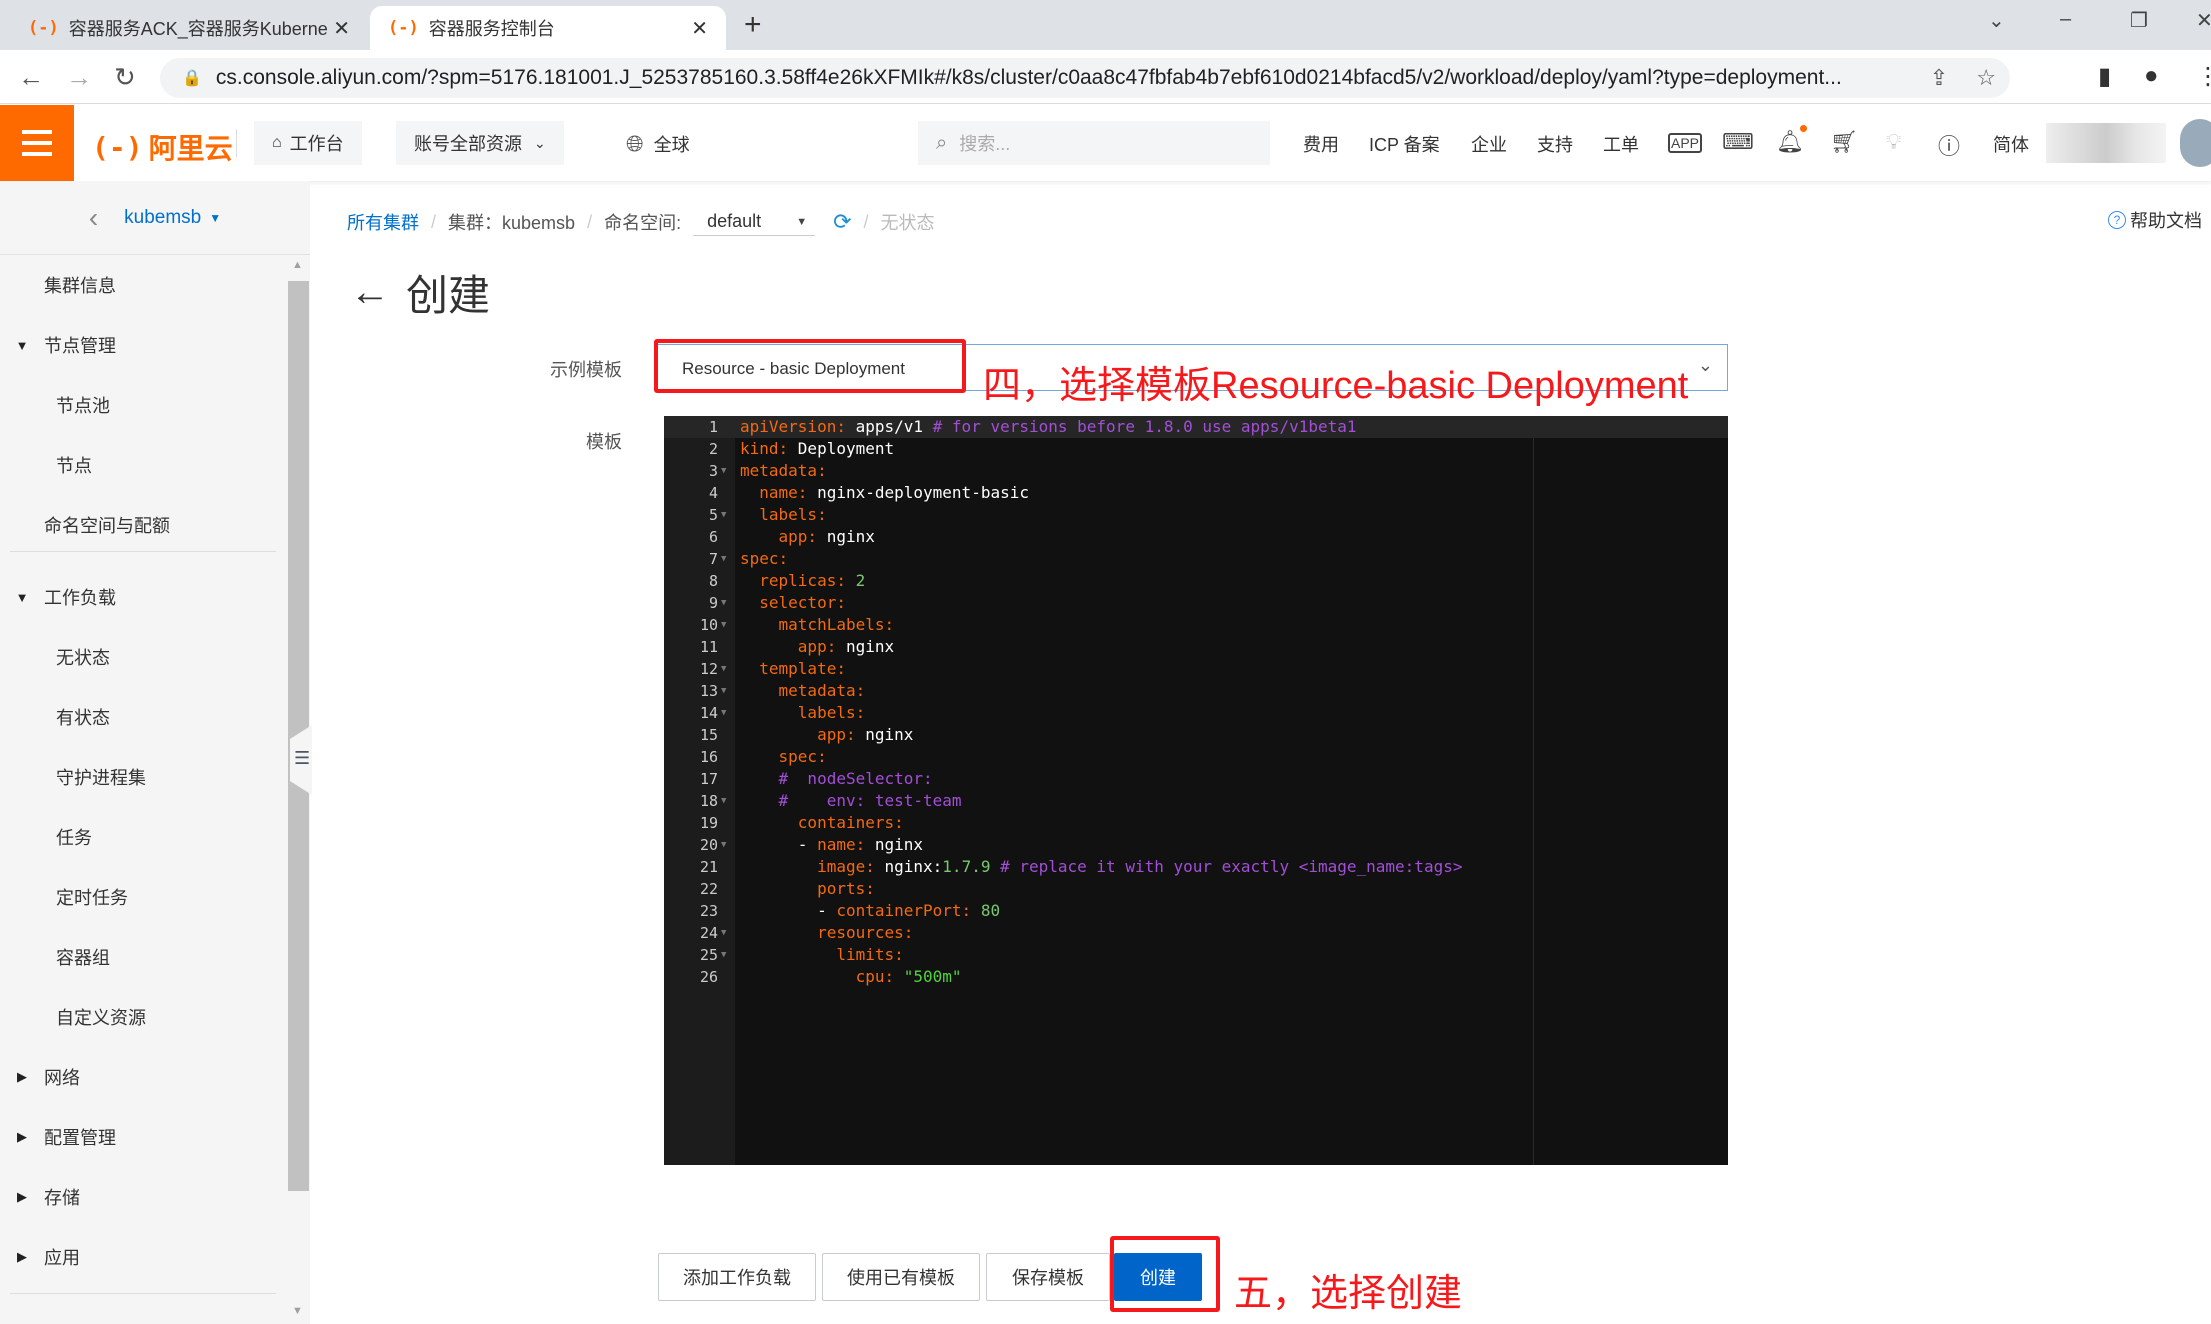 The width and height of the screenshot is (2211, 1324). Describe the element at coordinates (548, 28) in the screenshot. I see `browser-tab-console: (-) 容器服务控制台 ✕` at that location.